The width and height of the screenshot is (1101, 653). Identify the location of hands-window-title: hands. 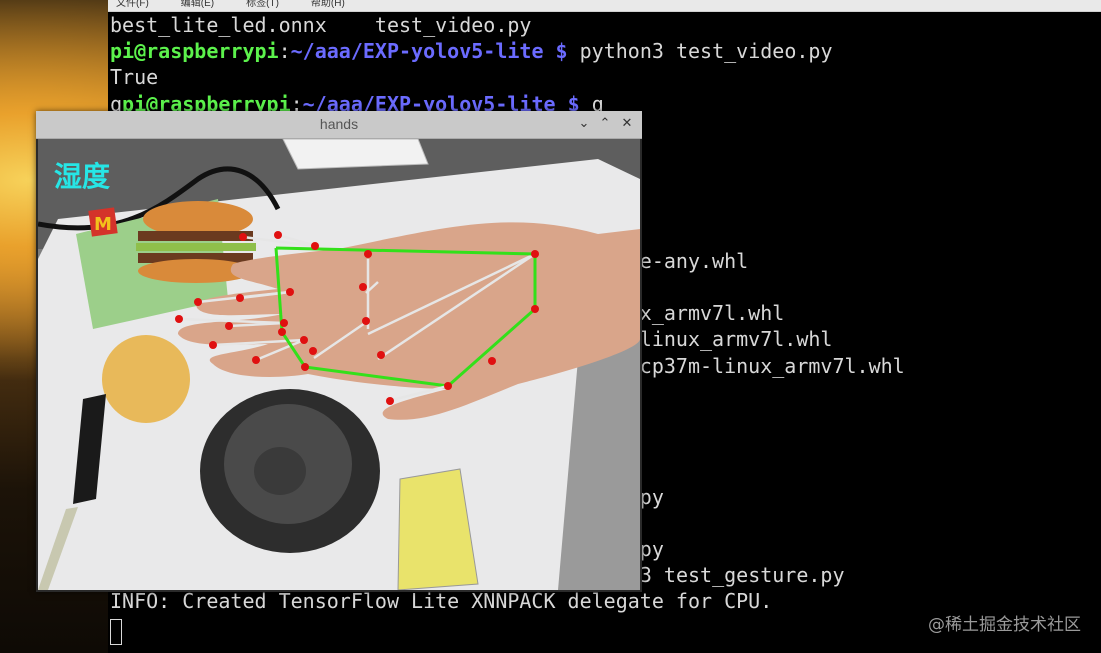
(339, 124).